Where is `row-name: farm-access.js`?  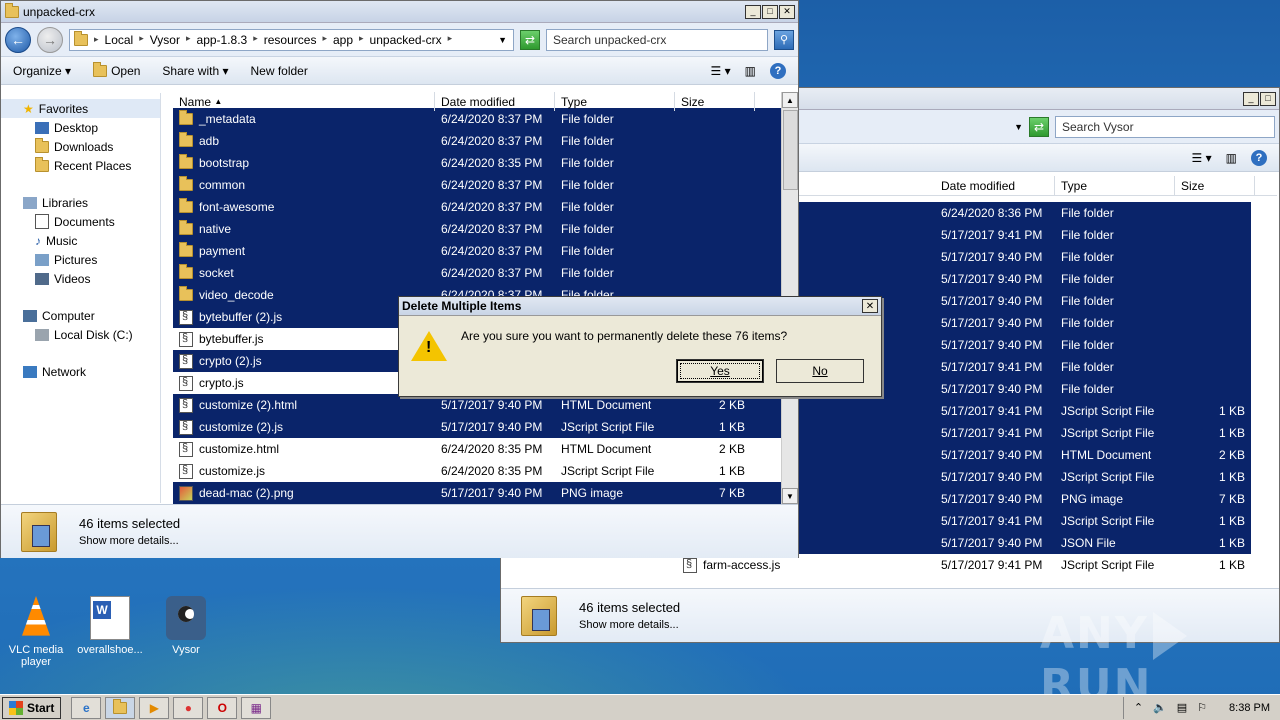
row-name: farm-access.js is located at coordinates (806, 565).